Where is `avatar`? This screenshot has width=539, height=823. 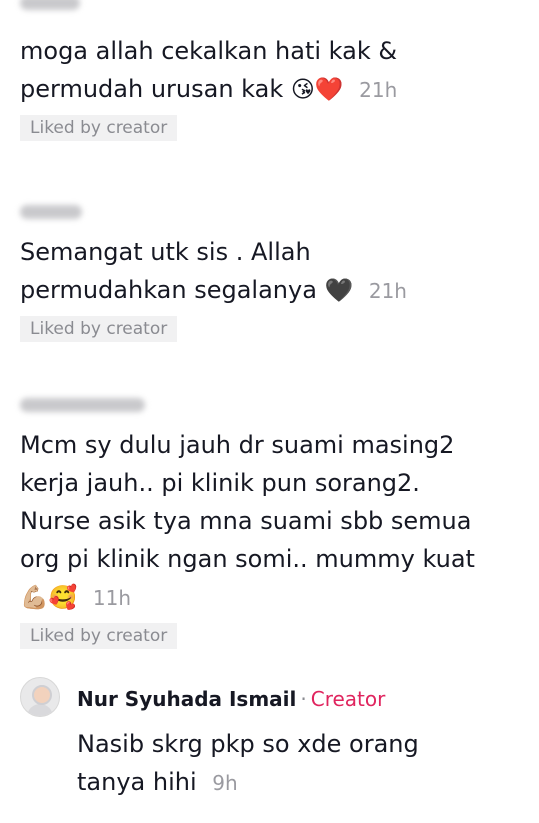
avatar is located at coordinates (40, 697).